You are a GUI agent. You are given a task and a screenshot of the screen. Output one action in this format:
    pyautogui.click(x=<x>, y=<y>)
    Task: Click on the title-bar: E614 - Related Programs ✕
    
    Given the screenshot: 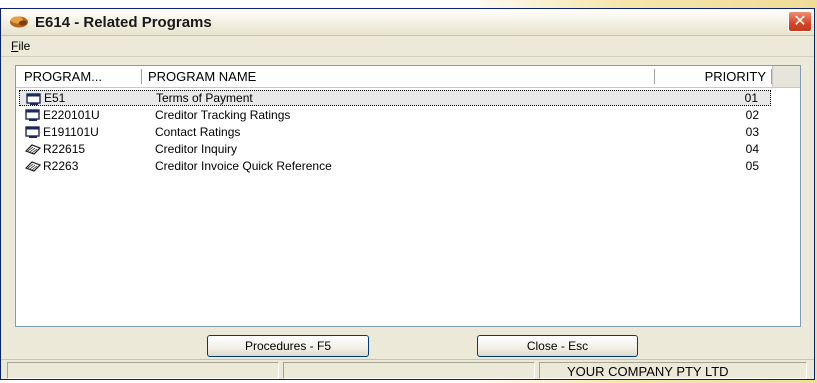 What is the action you would take?
    pyautogui.click(x=407, y=22)
    